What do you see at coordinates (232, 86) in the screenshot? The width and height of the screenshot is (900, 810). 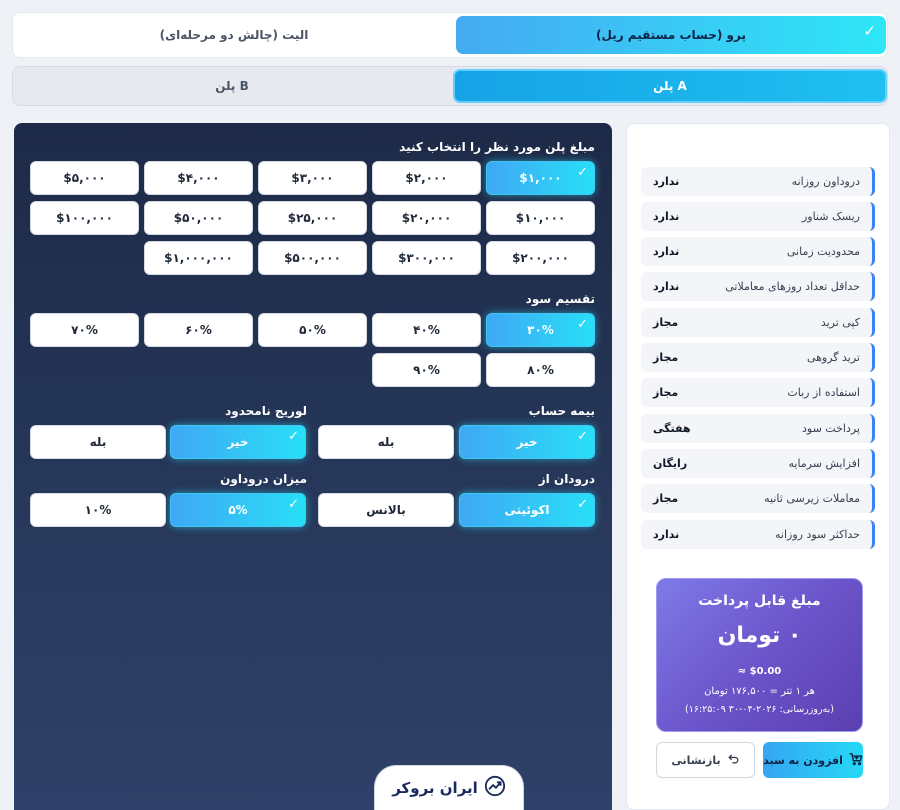 I see `tab-plan-b: پلن B` at bounding box center [232, 86].